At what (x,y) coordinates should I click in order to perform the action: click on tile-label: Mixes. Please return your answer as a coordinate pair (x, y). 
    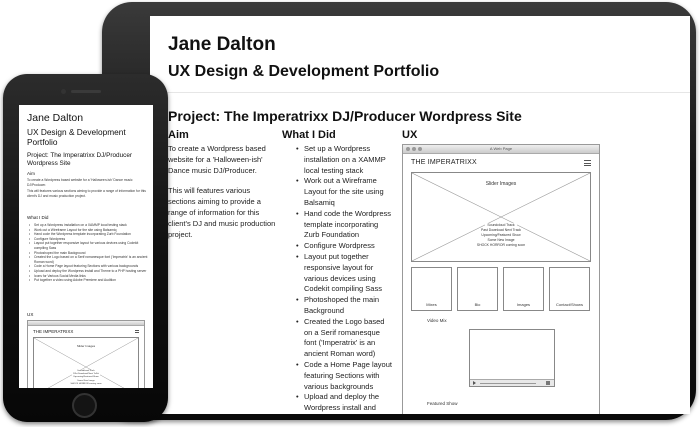
    Looking at the image, I should click on (431, 304).